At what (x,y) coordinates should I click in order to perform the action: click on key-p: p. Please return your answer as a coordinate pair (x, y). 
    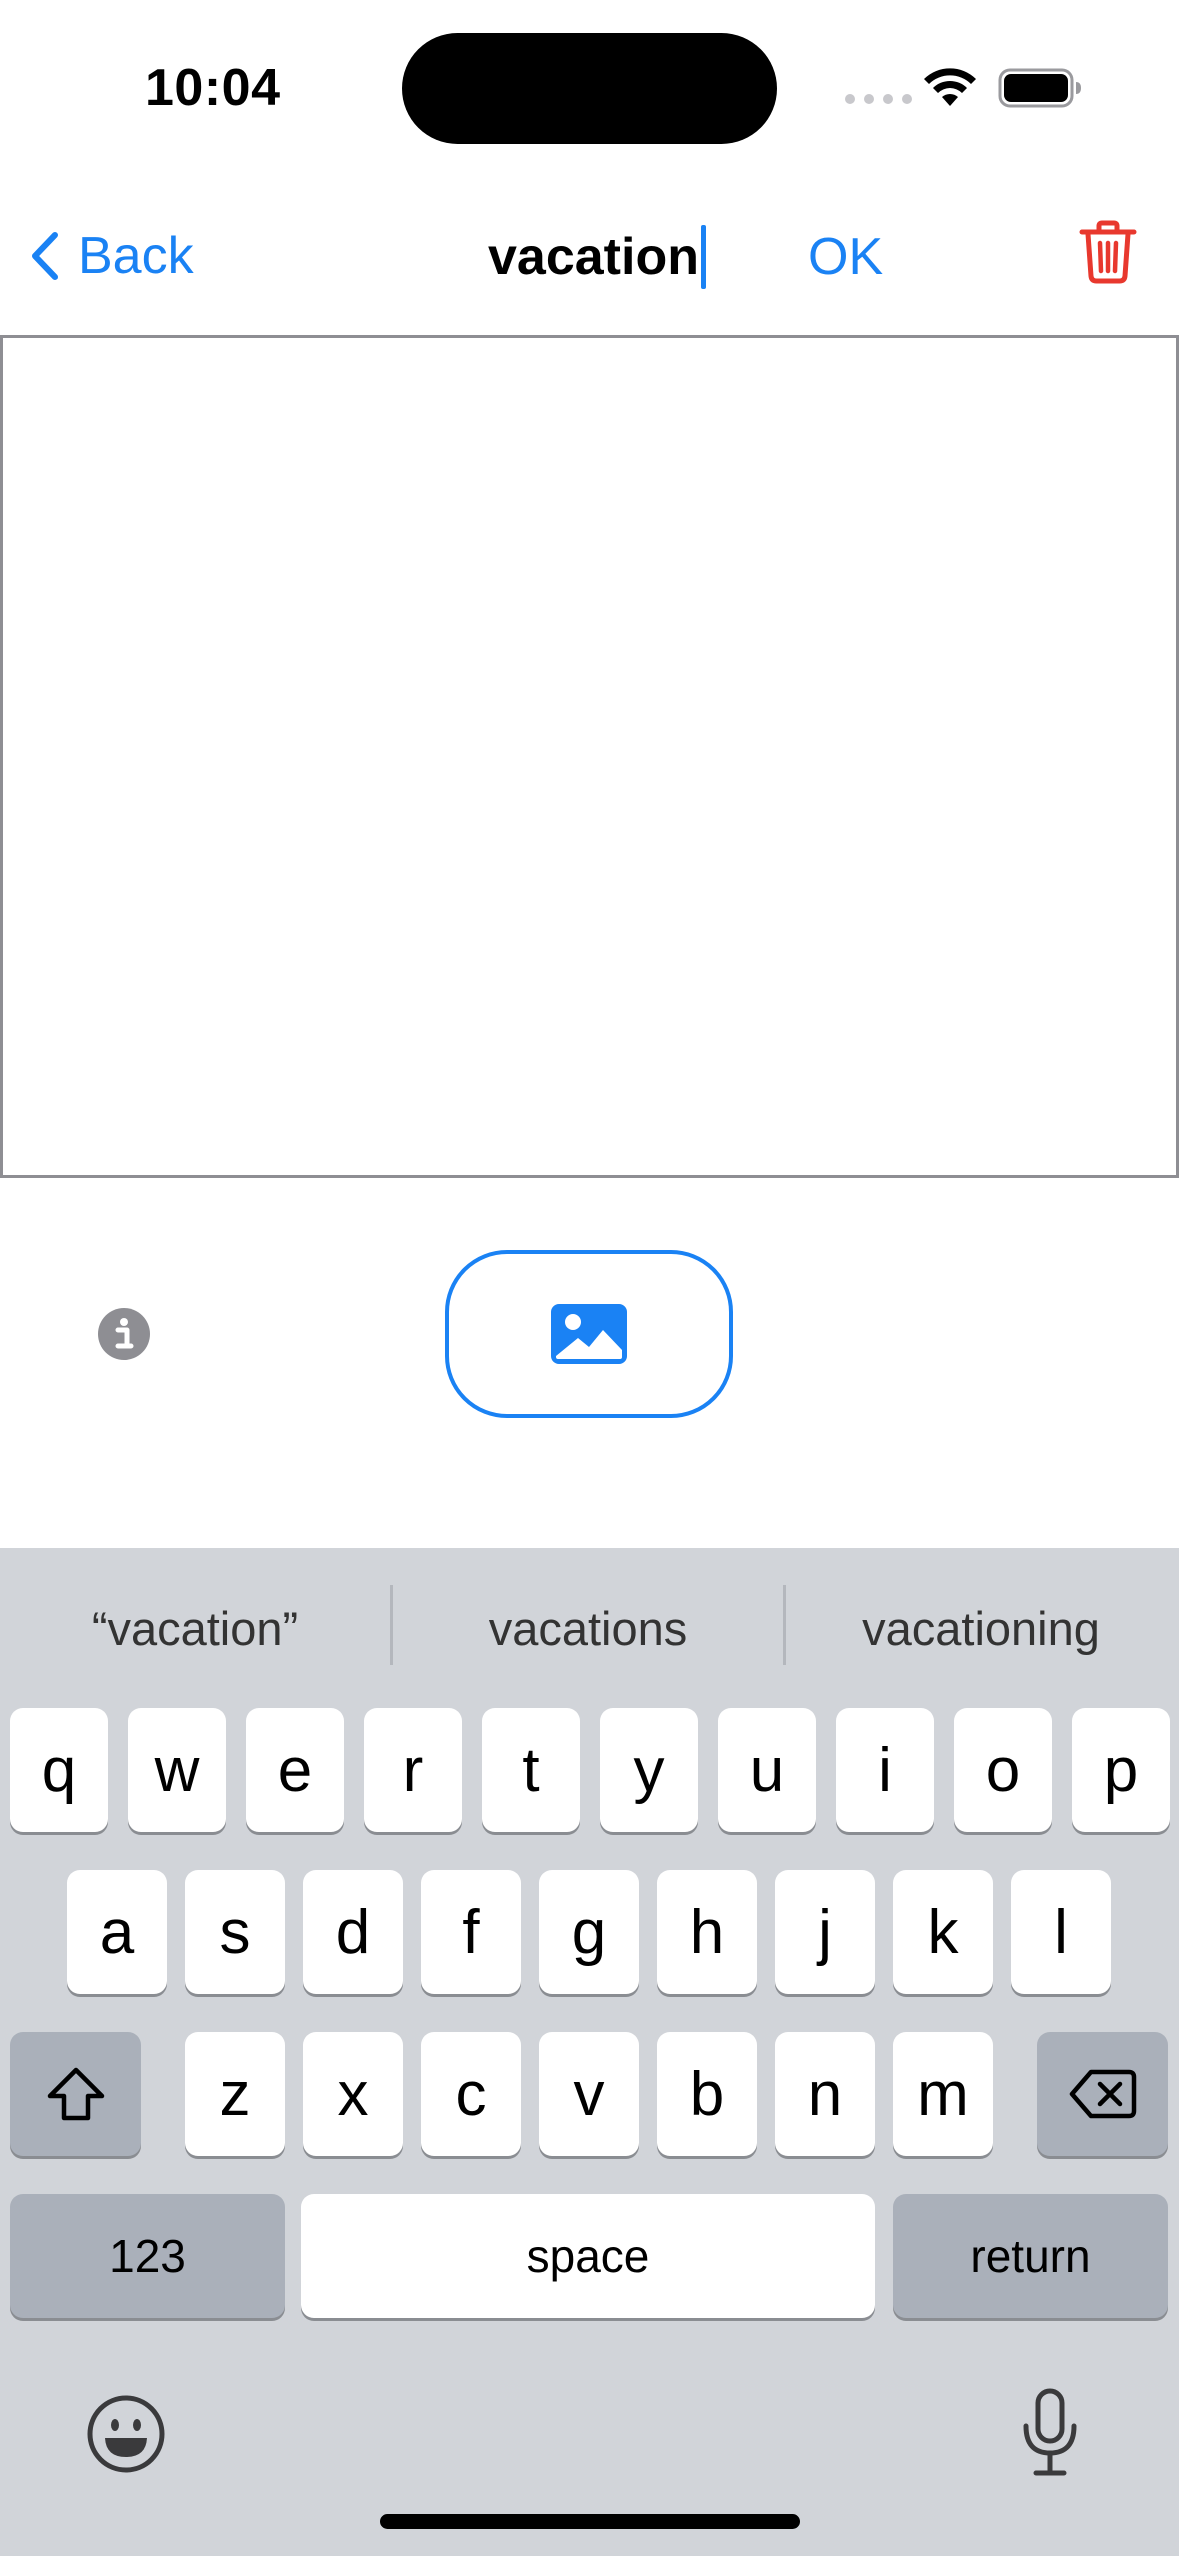
    Looking at the image, I should click on (1121, 1770).